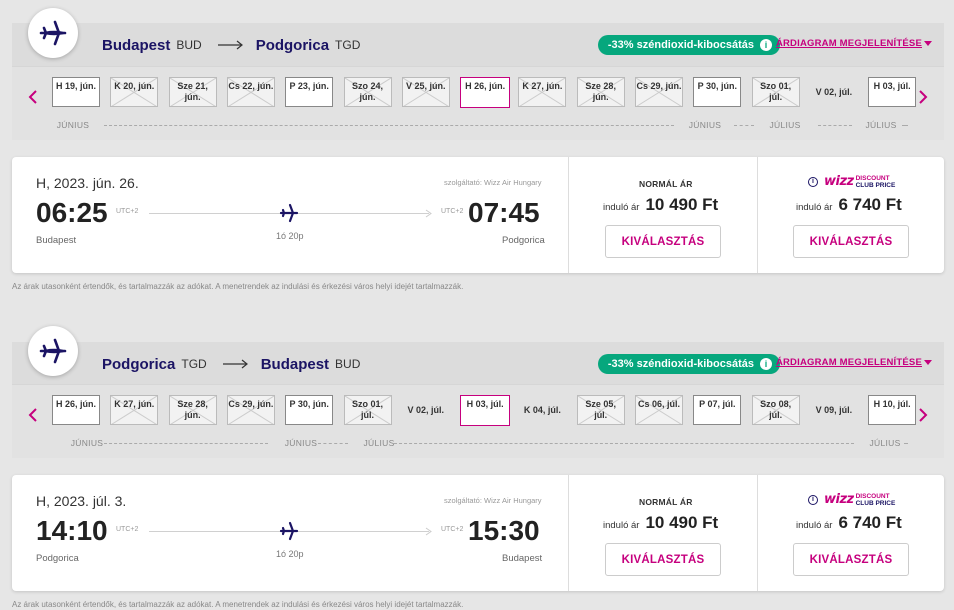  Describe the element at coordinates (57, 558) in the screenshot. I see `departure-city: Podgorica` at that location.